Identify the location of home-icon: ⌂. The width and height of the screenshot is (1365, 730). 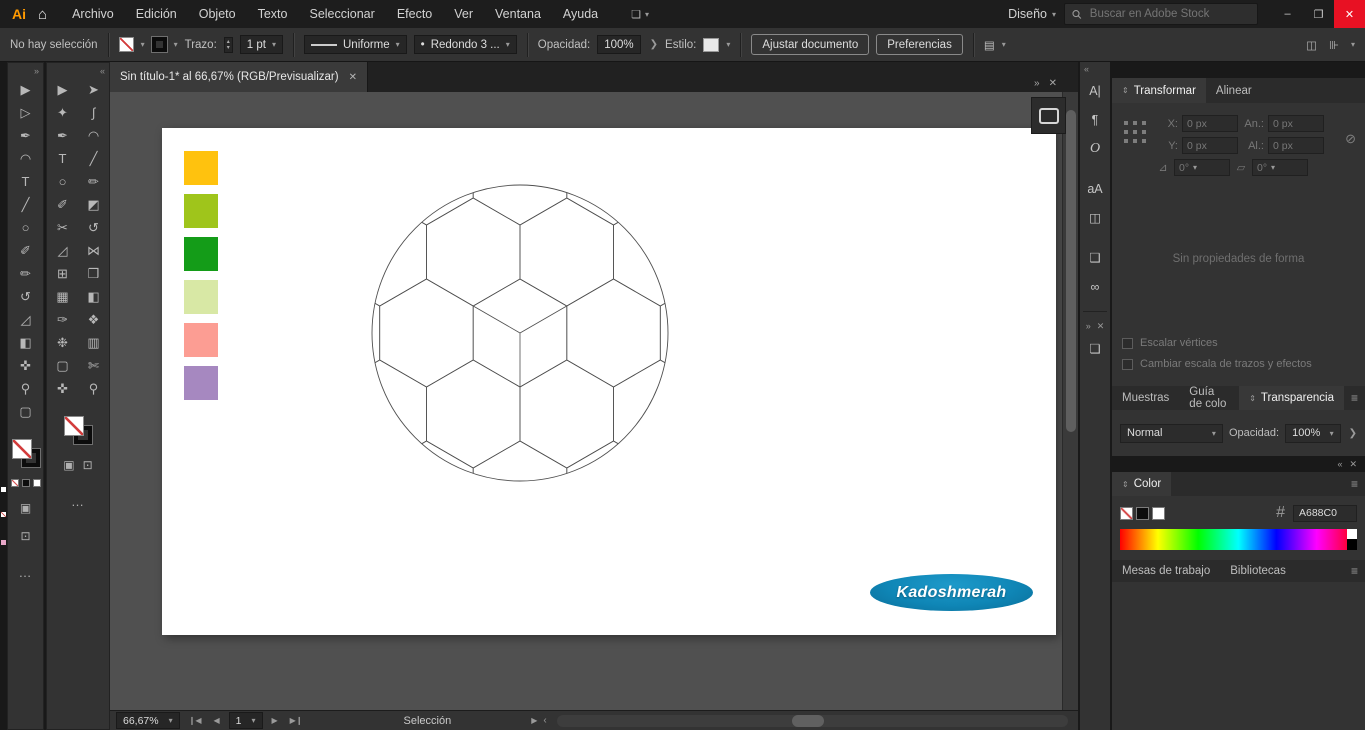
(42, 14).